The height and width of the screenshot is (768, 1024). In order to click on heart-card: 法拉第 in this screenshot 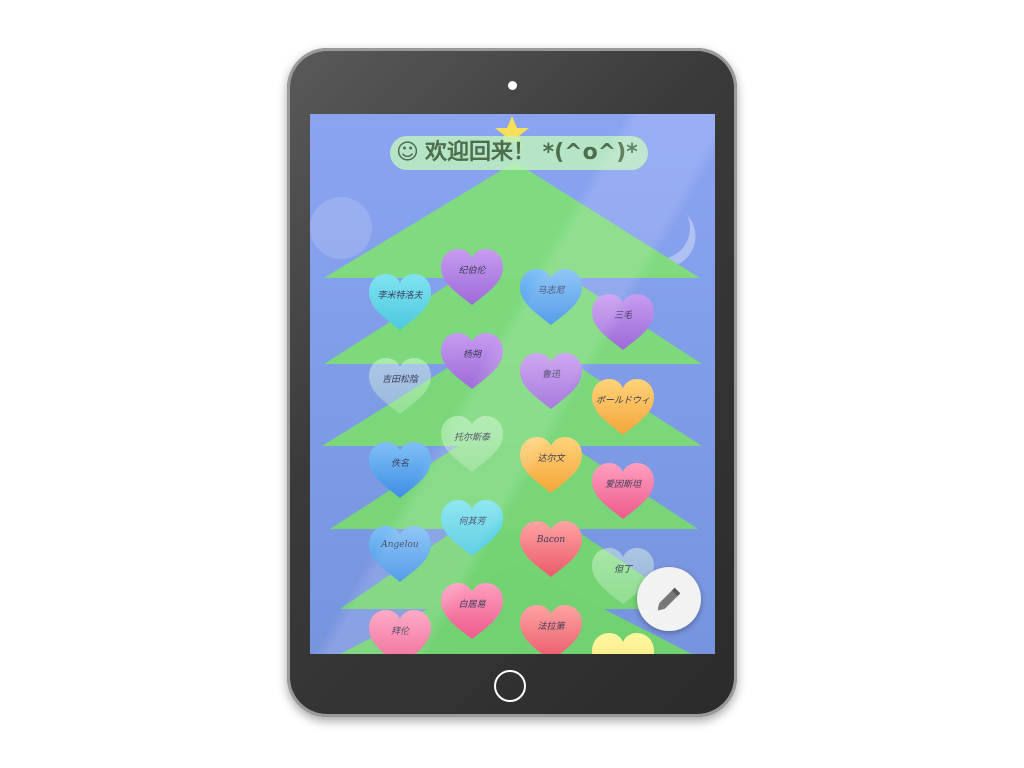, I will do `click(551, 628)`.